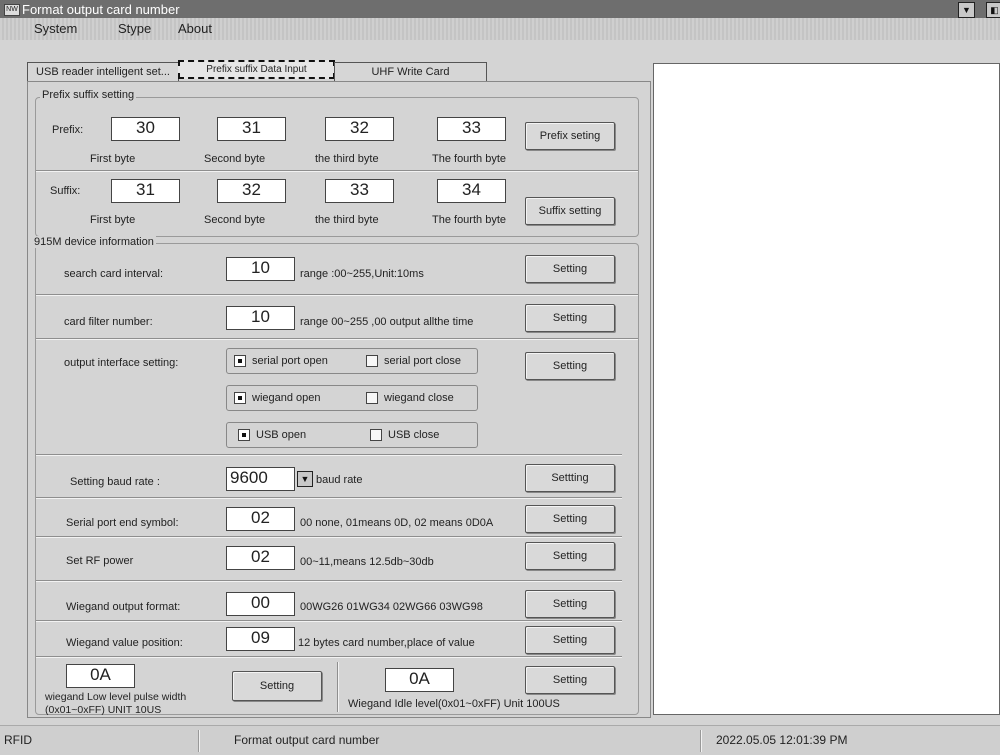 This screenshot has height=755, width=1000. What do you see at coordinates (88, 95) in the screenshot?
I see `prefix-suffix-caption: Prefix suffix setting` at bounding box center [88, 95].